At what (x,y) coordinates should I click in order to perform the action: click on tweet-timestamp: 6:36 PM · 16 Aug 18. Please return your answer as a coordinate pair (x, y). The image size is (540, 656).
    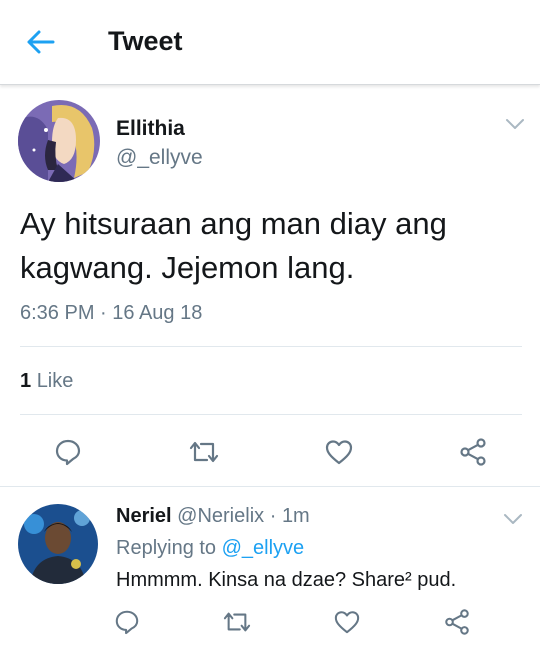
    Looking at the image, I should click on (111, 313).